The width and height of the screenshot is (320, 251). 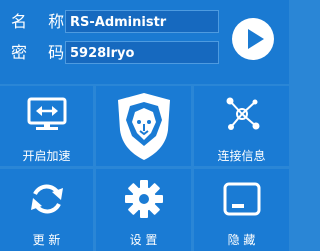 I want to click on hide-tile: 隐 藏, so click(x=241, y=210).